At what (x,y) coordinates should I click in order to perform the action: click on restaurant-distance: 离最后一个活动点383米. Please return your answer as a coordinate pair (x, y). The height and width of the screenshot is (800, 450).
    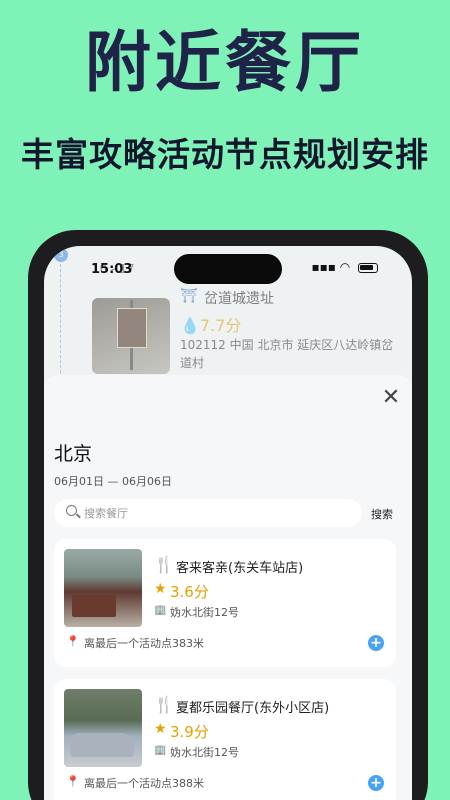
    Looking at the image, I should click on (144, 643).